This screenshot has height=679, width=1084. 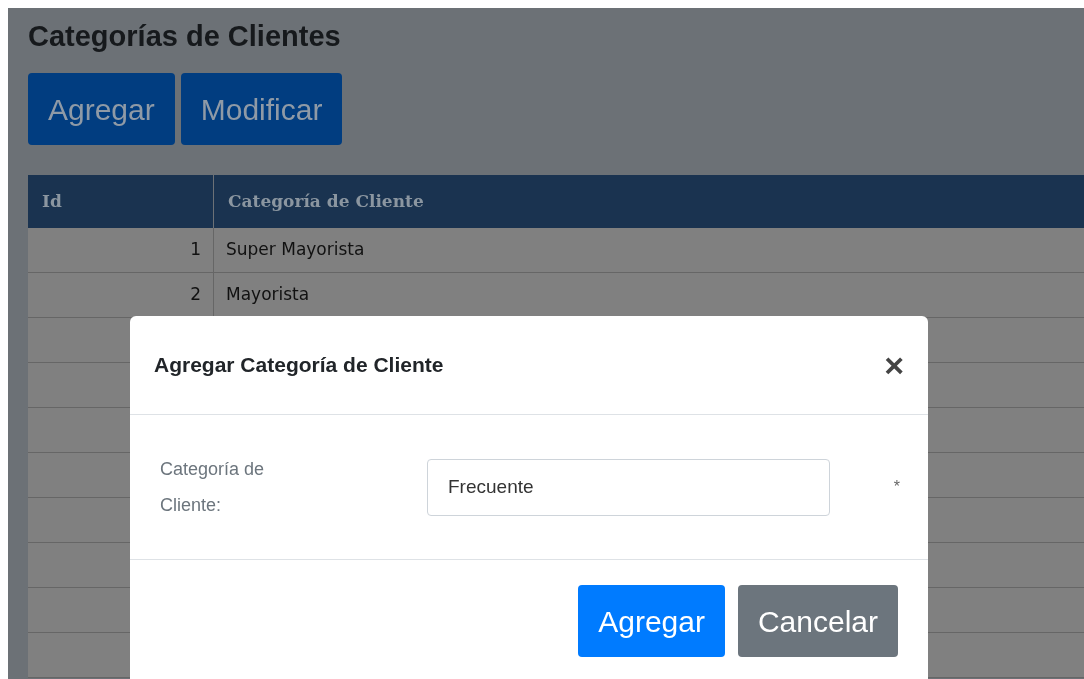 What do you see at coordinates (628, 487) in the screenshot?
I see `input-field: Frecuente` at bounding box center [628, 487].